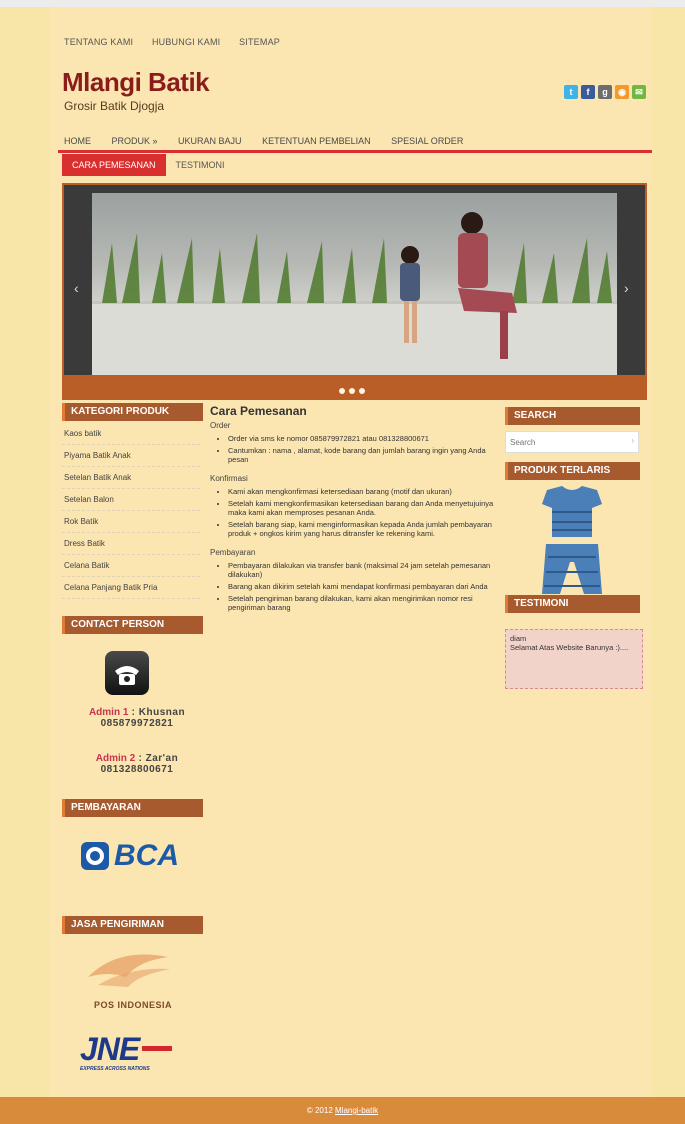 The height and width of the screenshot is (1124, 685). What do you see at coordinates (626, 288) in the screenshot?
I see `slider-next-button: ›` at bounding box center [626, 288].